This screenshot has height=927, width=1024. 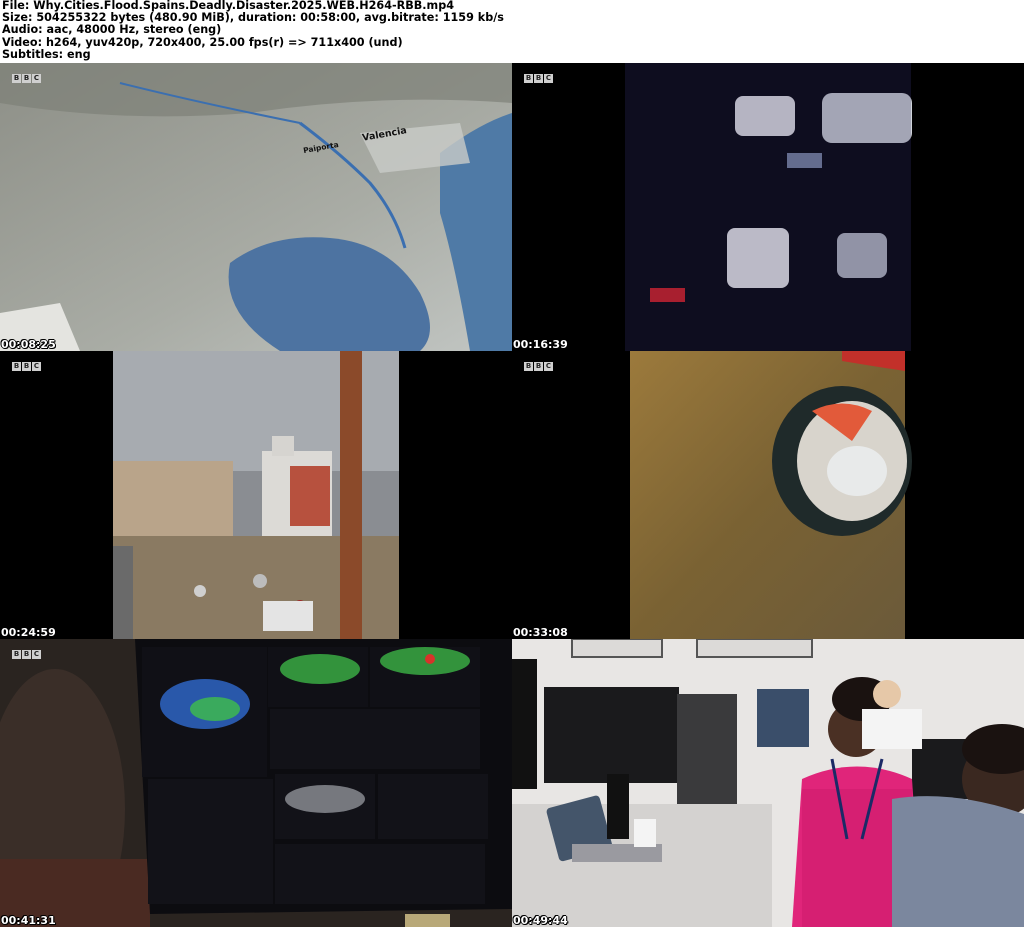 I want to click on timestamp: 00:24:59, so click(x=28, y=632).